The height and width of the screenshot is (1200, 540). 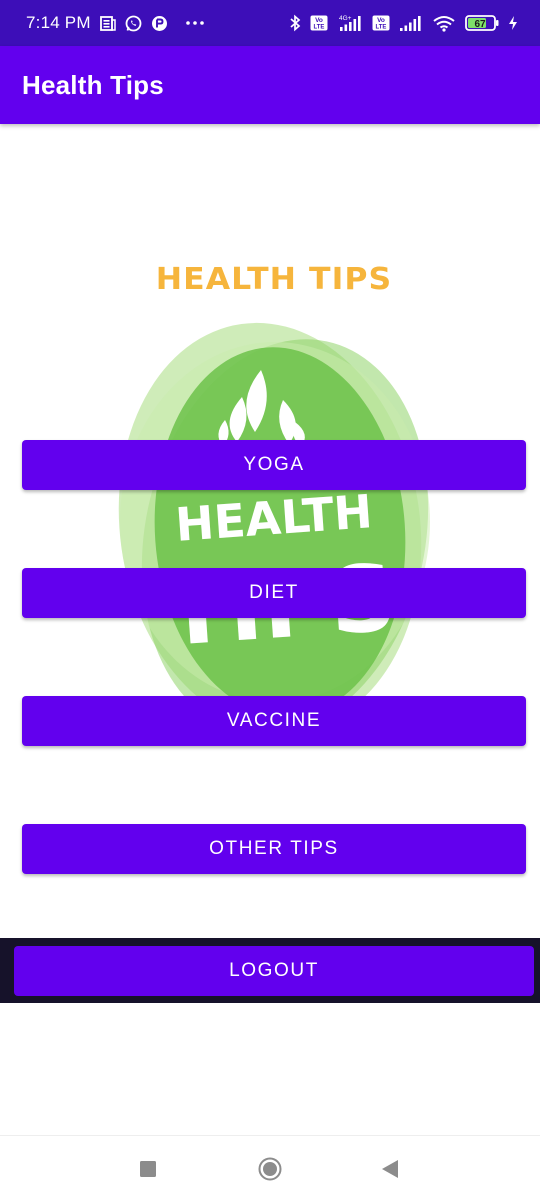 I want to click on battery-icon: 67, so click(x=482, y=23).